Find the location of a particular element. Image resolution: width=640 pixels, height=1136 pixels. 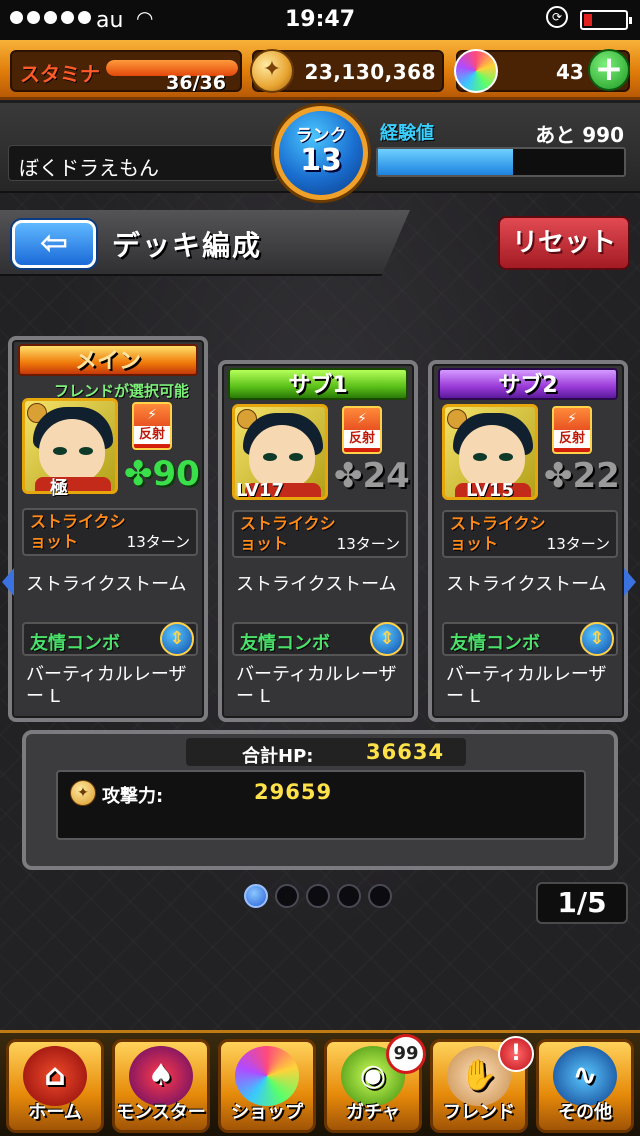

plus-value: ✤22 is located at coordinates (582, 476).